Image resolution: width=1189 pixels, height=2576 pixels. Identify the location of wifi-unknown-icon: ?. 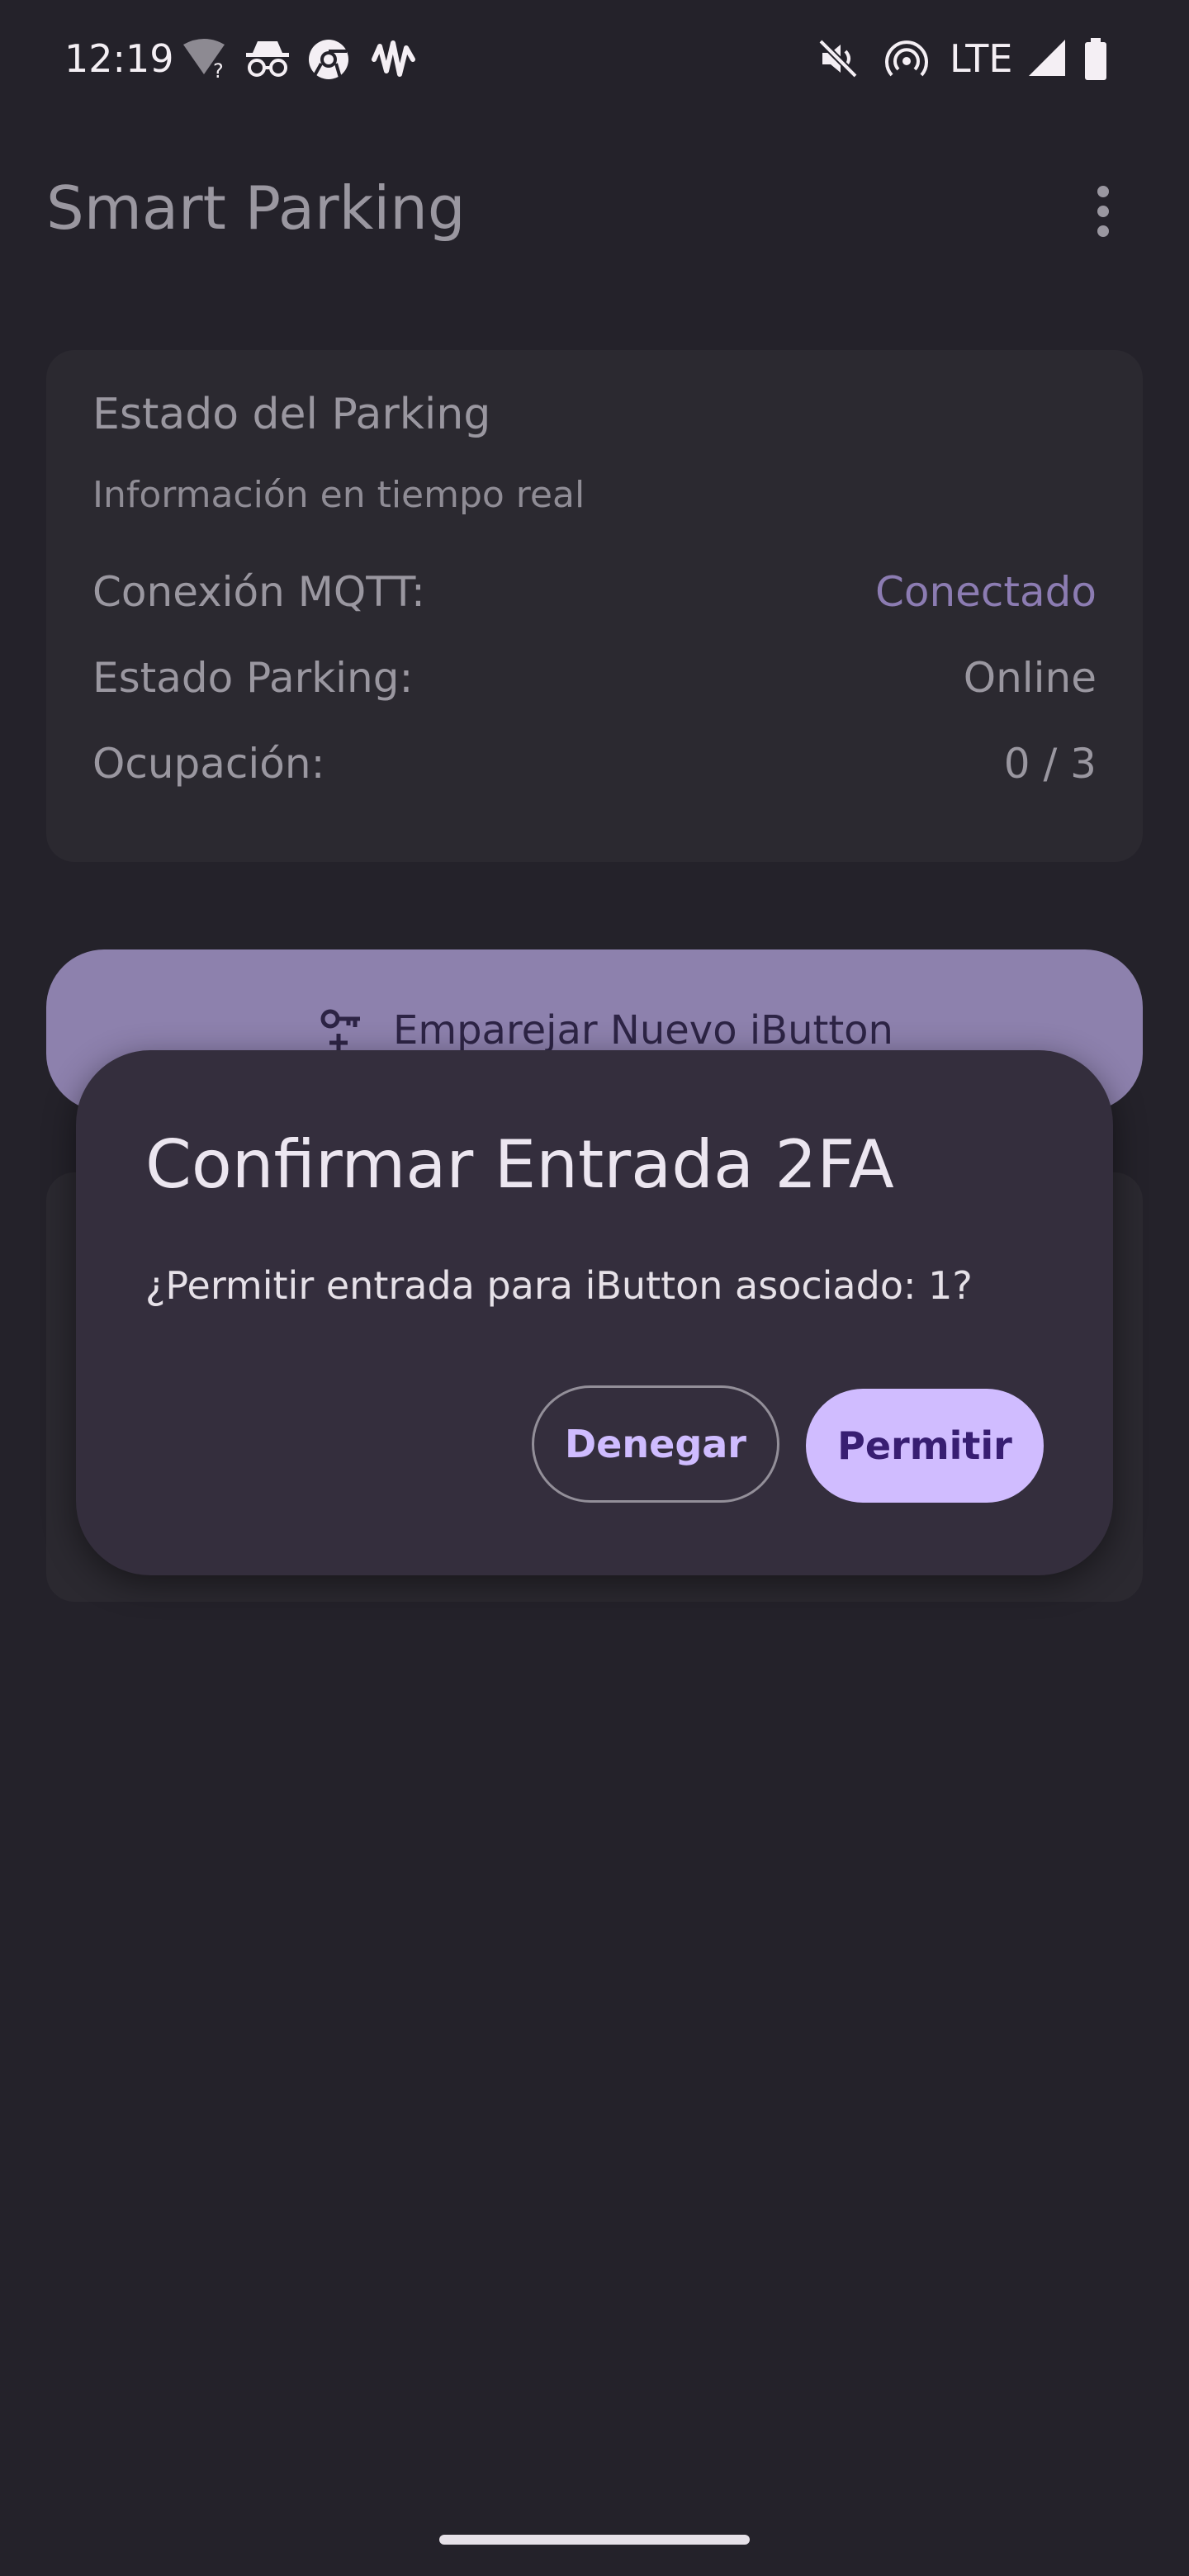
(204, 59).